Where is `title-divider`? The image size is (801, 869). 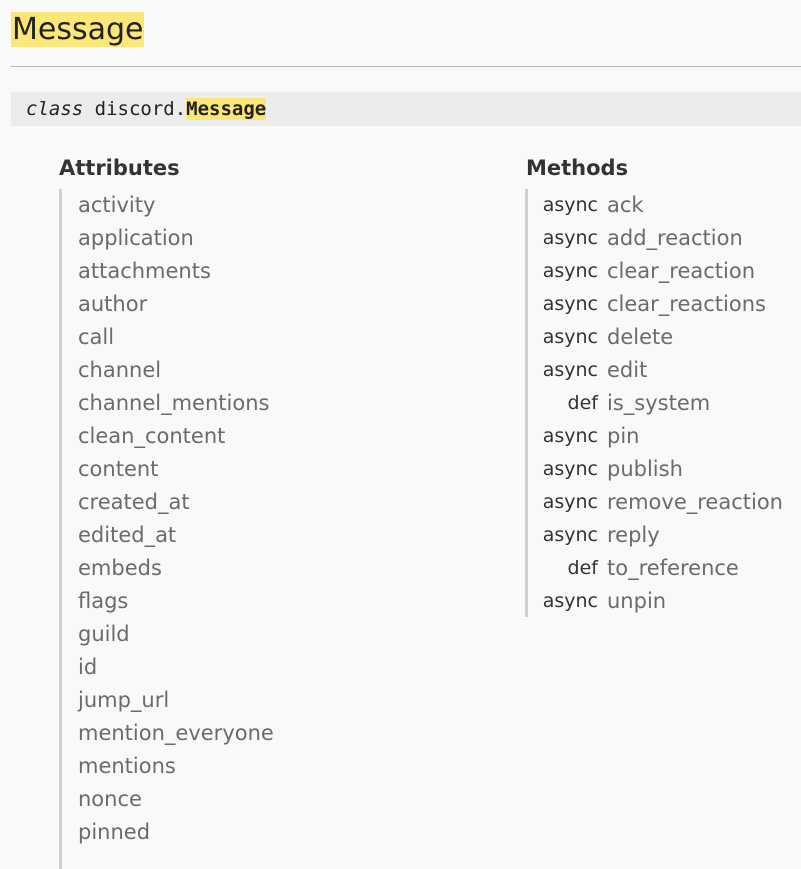 title-divider is located at coordinates (406, 66).